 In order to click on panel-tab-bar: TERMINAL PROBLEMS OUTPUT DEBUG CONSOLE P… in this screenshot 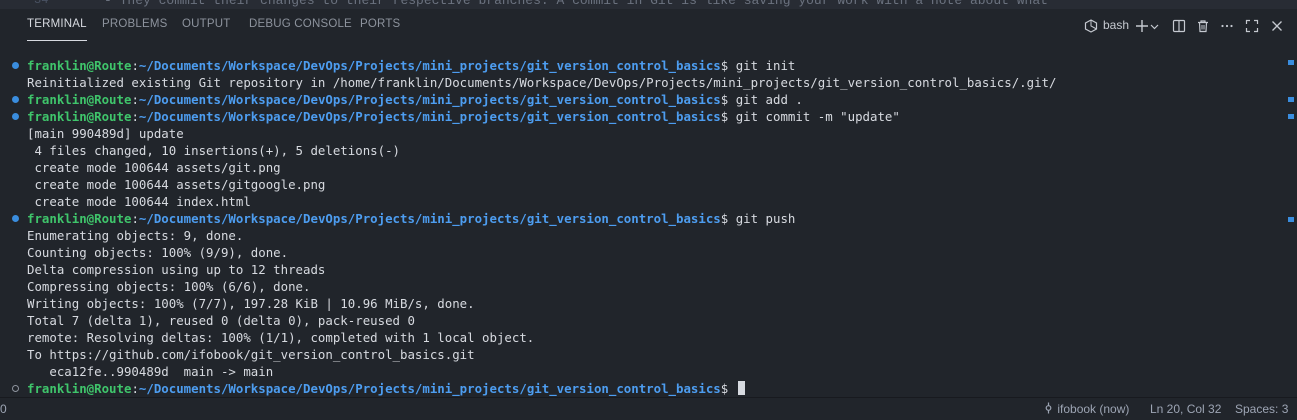, I will do `click(648, 26)`.